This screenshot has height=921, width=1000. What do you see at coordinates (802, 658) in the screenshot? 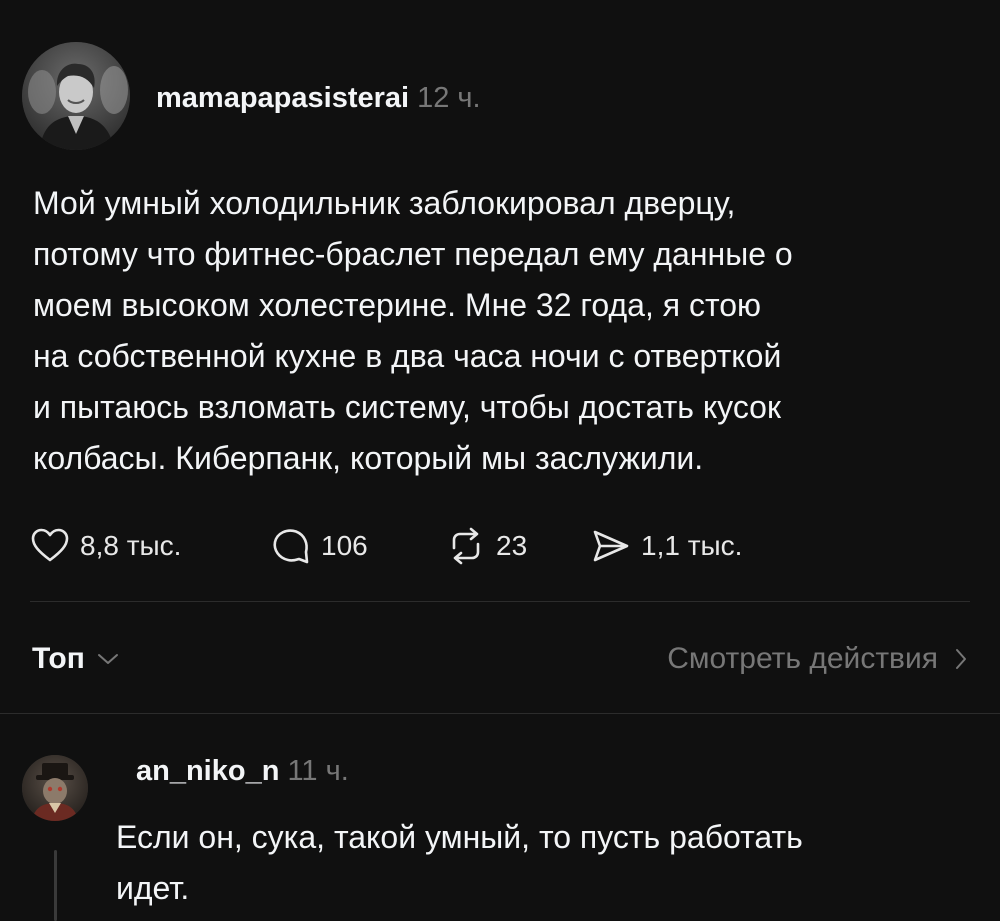
I see `view-activity-label: Смотреть действия` at bounding box center [802, 658].